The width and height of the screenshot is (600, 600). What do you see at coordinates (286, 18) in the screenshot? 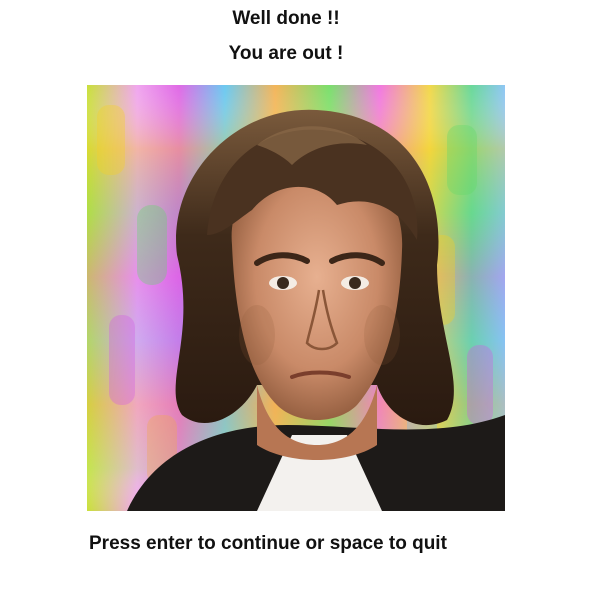
I see `headline-well-done: Well done !!` at bounding box center [286, 18].